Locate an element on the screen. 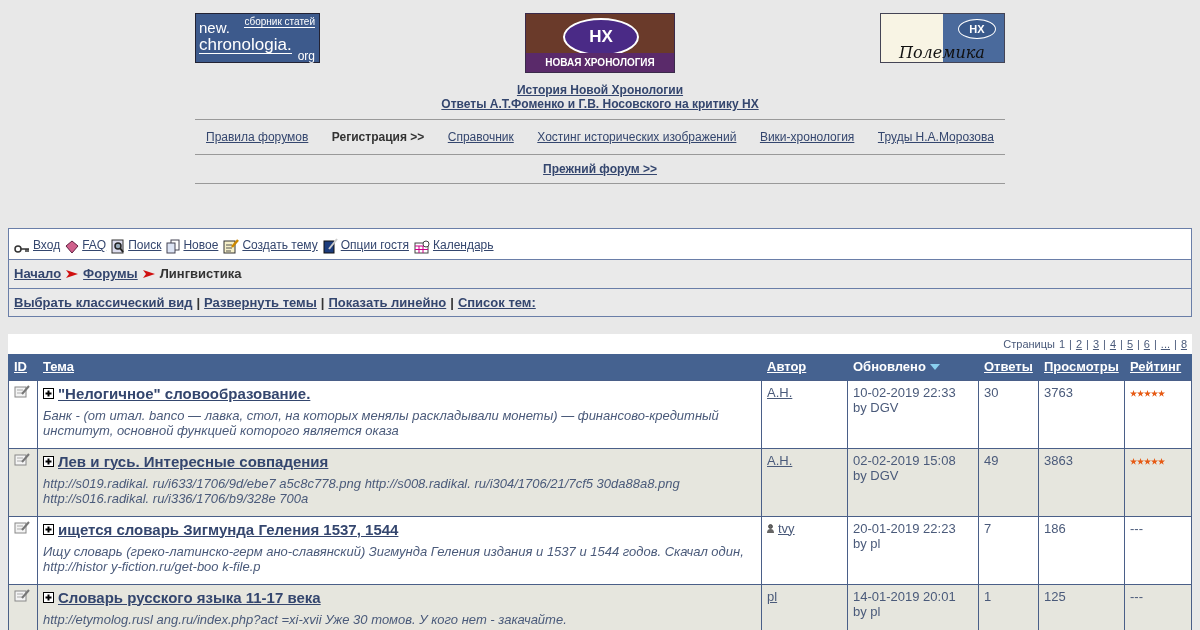 The image size is (1200, 630). view-link: Показать линейно is located at coordinates (387, 302).